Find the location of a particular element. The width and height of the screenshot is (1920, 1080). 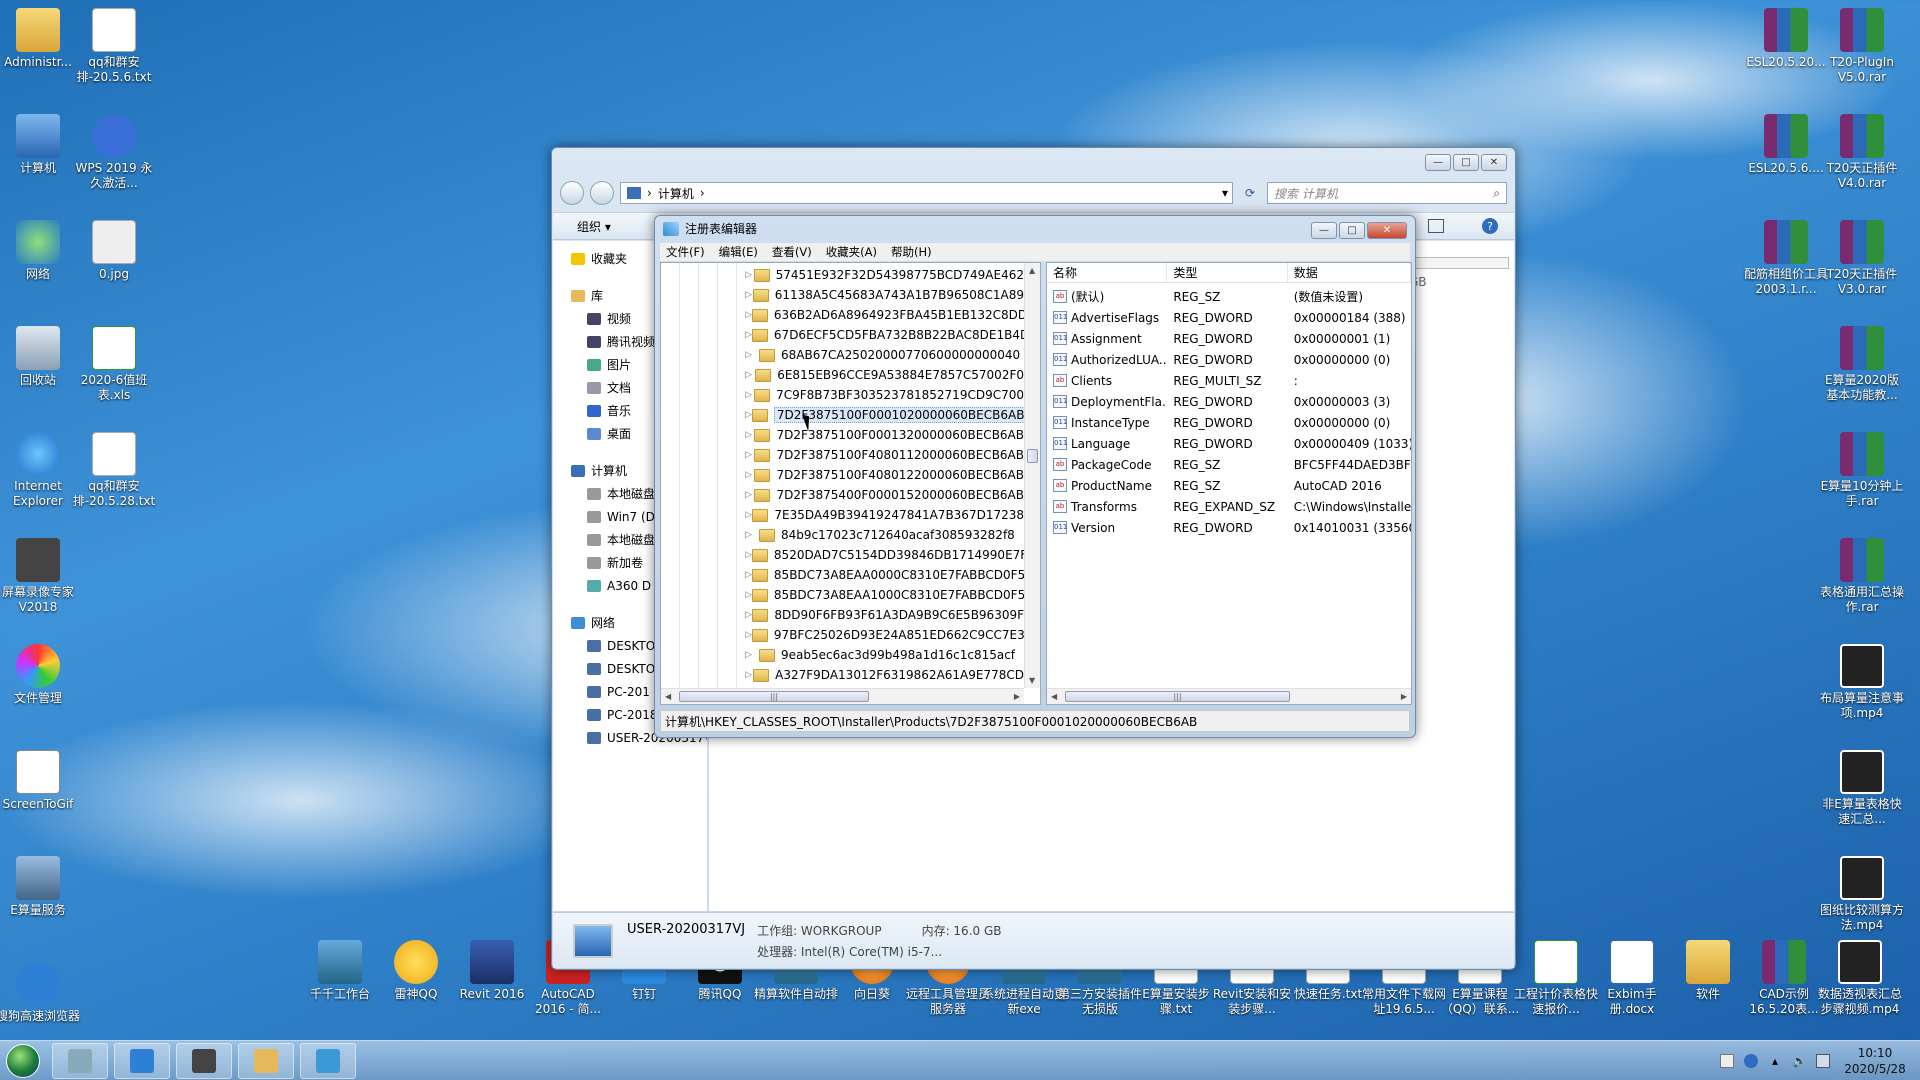

values-horizontal-scrollbar: ◀ ||| ▶ is located at coordinates (1229, 696).